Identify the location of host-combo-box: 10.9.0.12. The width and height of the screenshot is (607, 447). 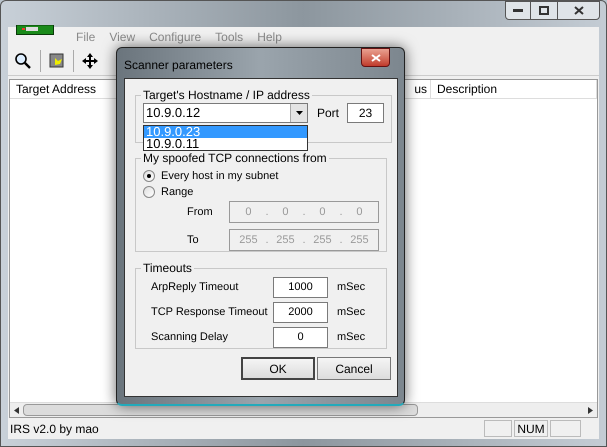
(225, 113).